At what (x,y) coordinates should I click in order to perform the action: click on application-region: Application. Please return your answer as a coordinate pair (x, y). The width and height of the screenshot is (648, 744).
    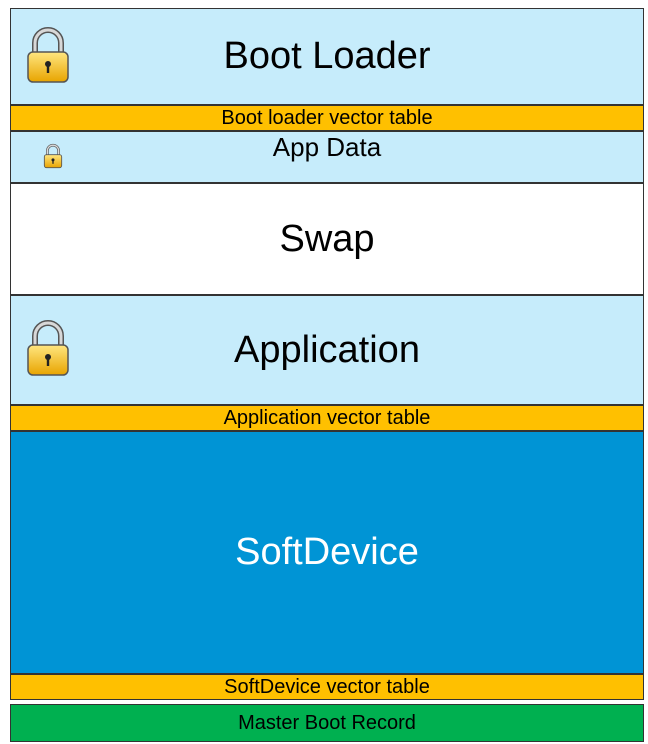
    Looking at the image, I should click on (327, 350).